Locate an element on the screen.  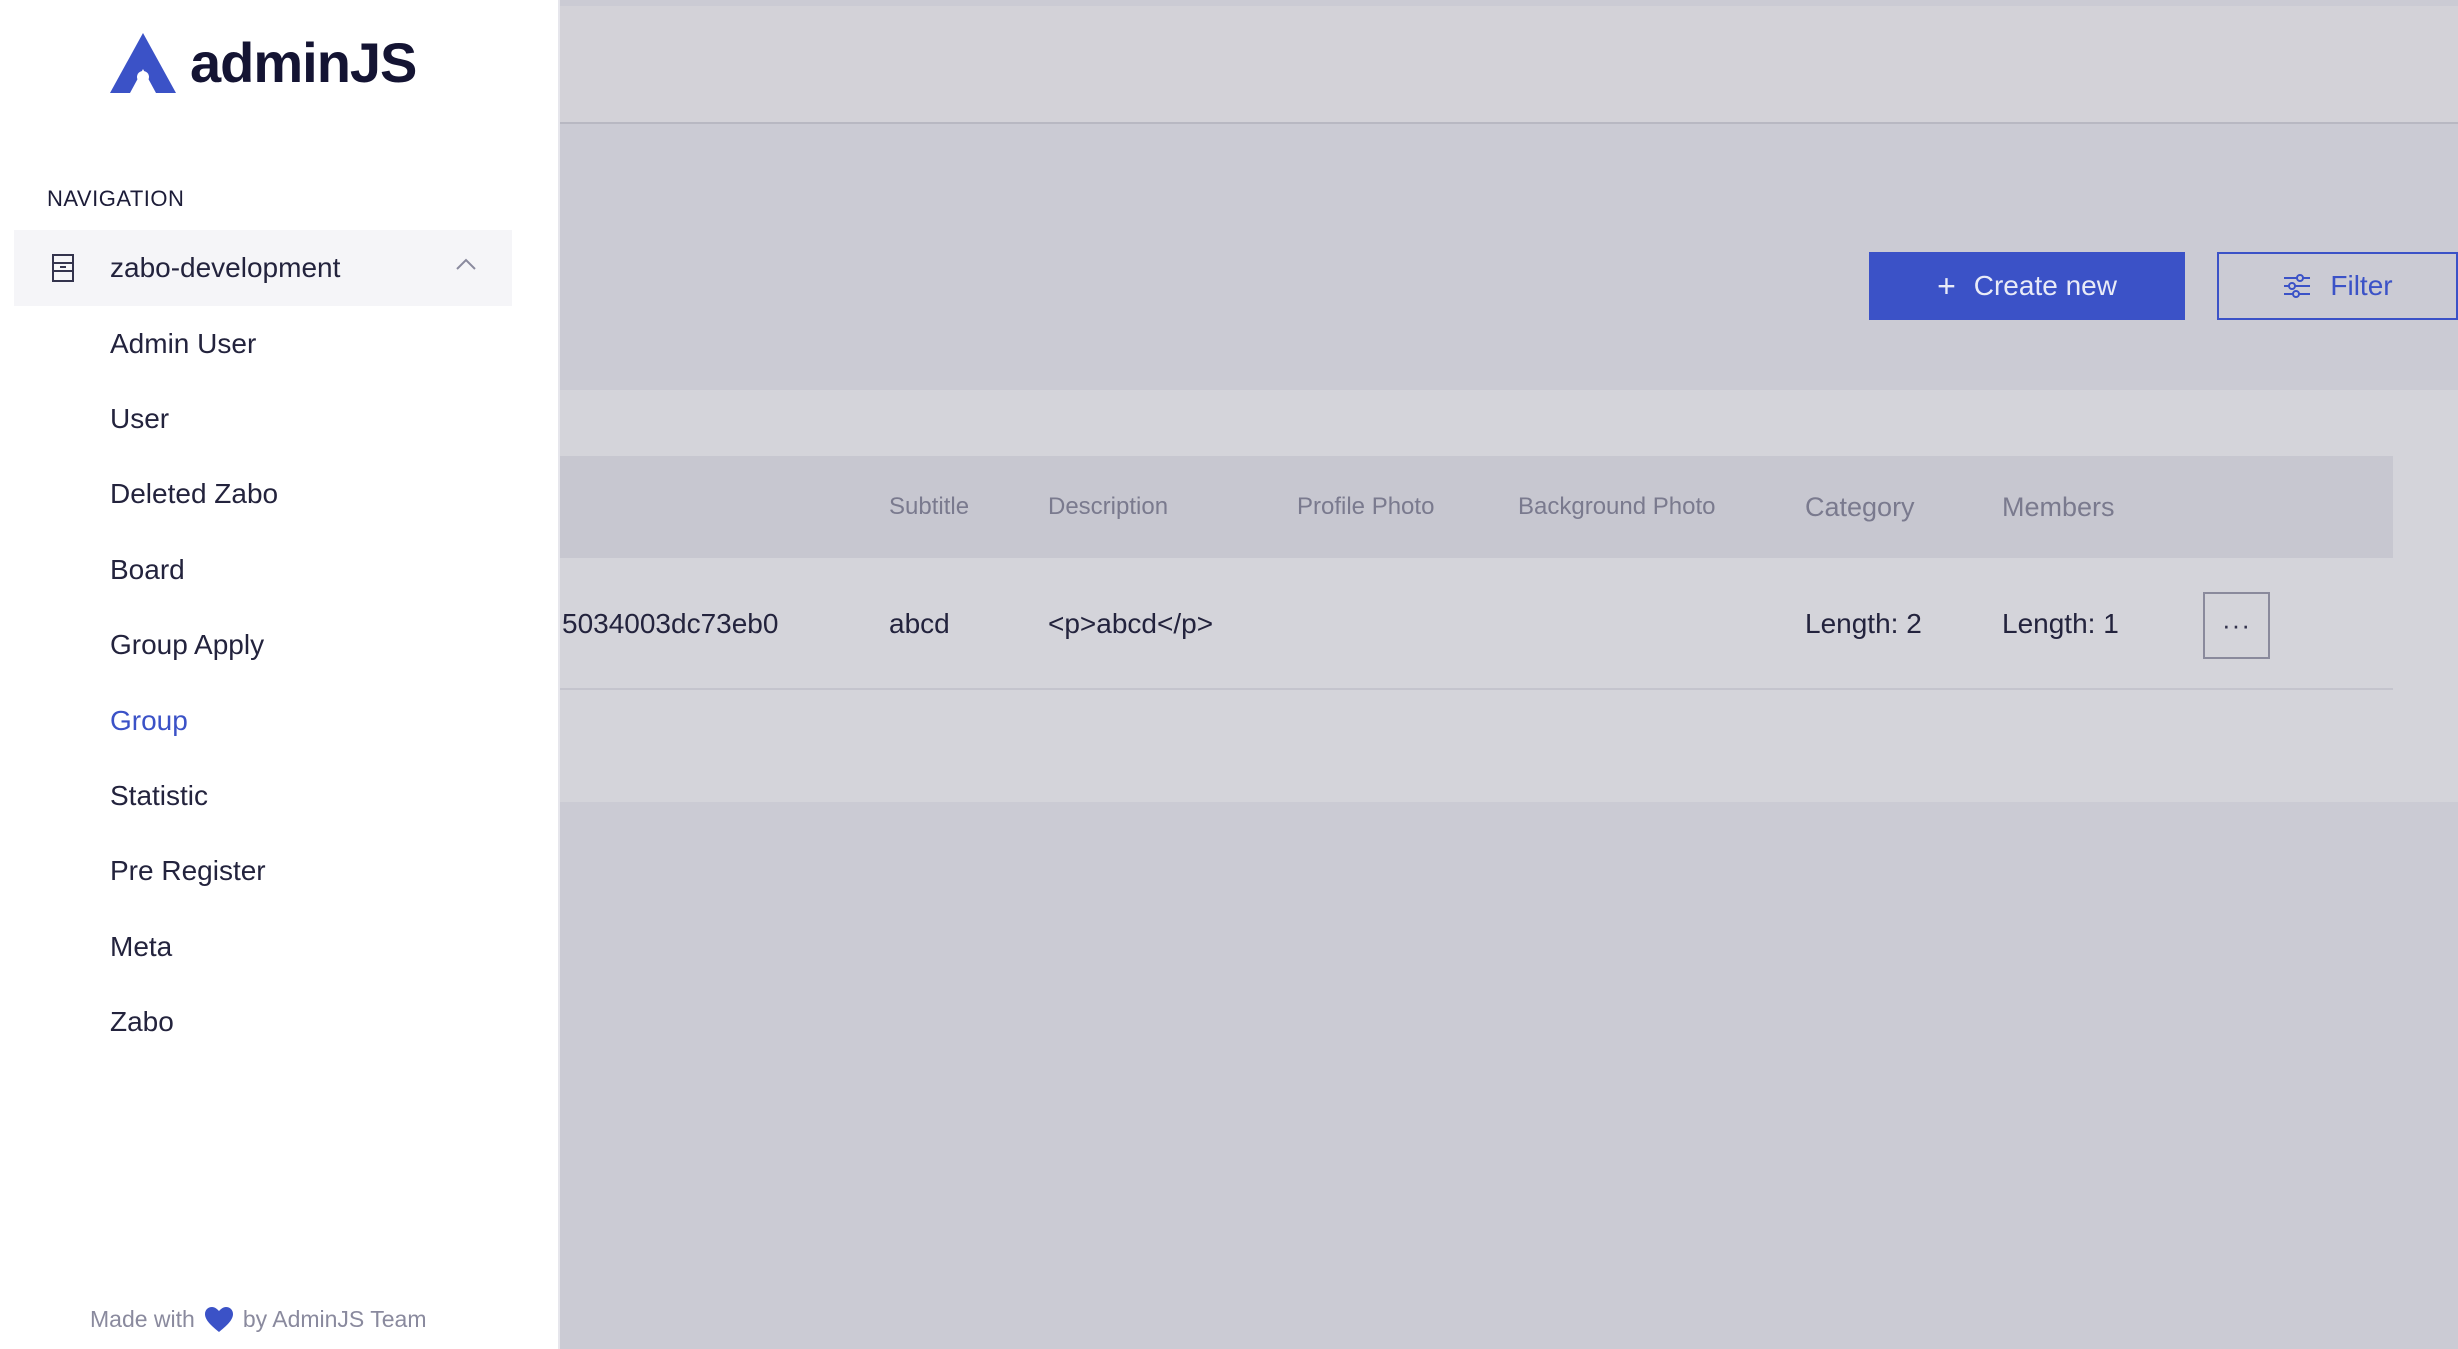
database-icon is located at coordinates (63, 268).